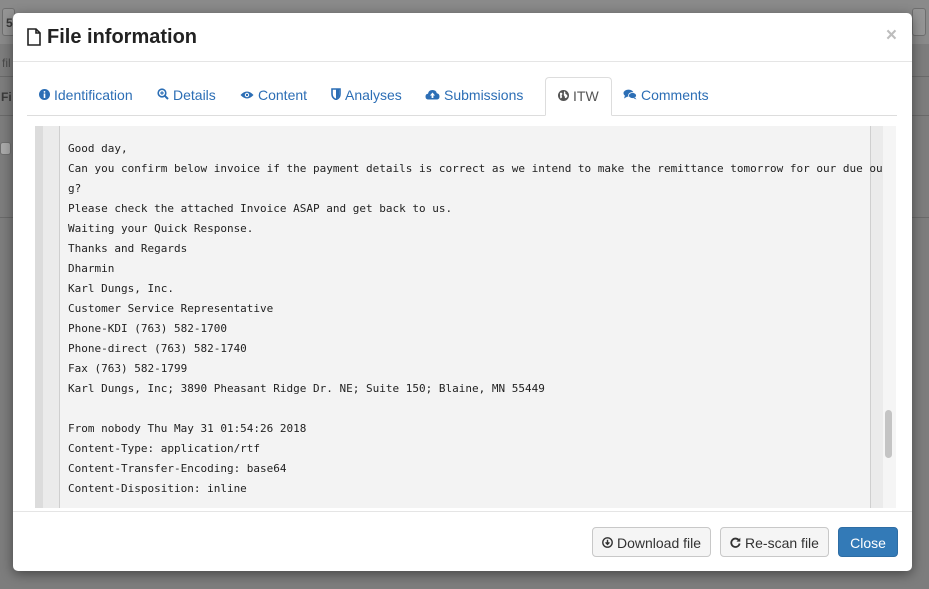 The image size is (929, 589). What do you see at coordinates (9, 23) in the screenshot?
I see `background-snippet: 5` at bounding box center [9, 23].